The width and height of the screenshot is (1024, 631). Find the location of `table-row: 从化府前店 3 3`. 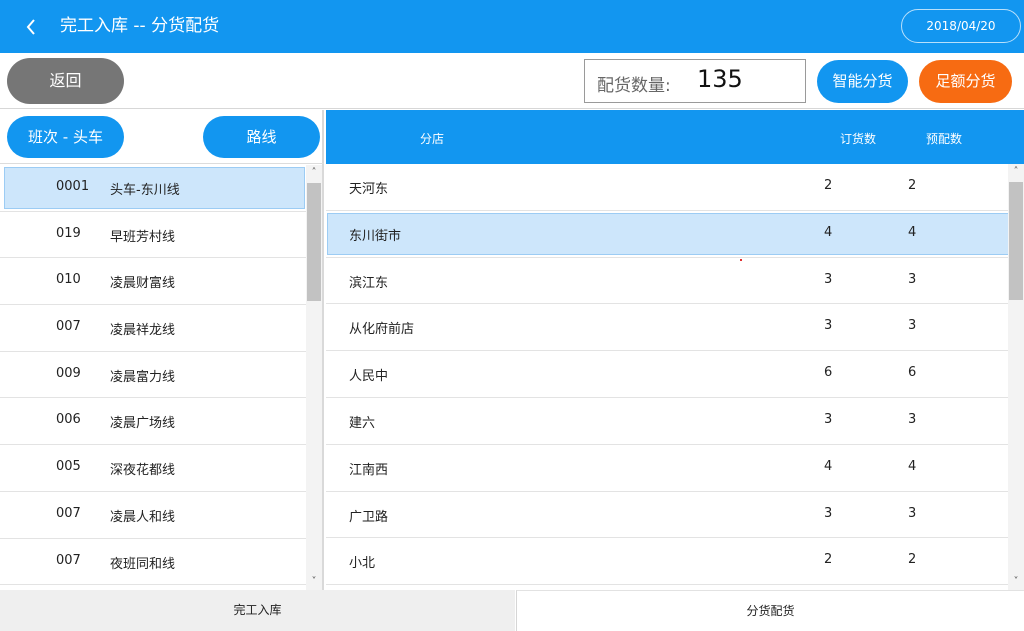

table-row: 从化府前店 3 3 is located at coordinates (667, 328).